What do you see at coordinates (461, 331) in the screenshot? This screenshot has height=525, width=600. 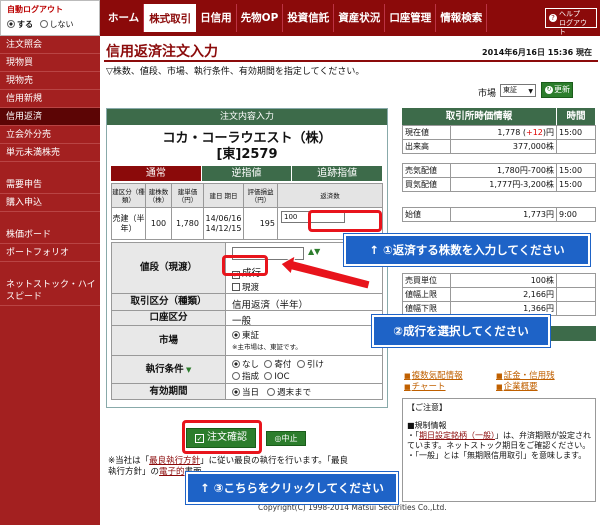 I see `callout-step-2: ②成行を選択してください` at bounding box center [461, 331].